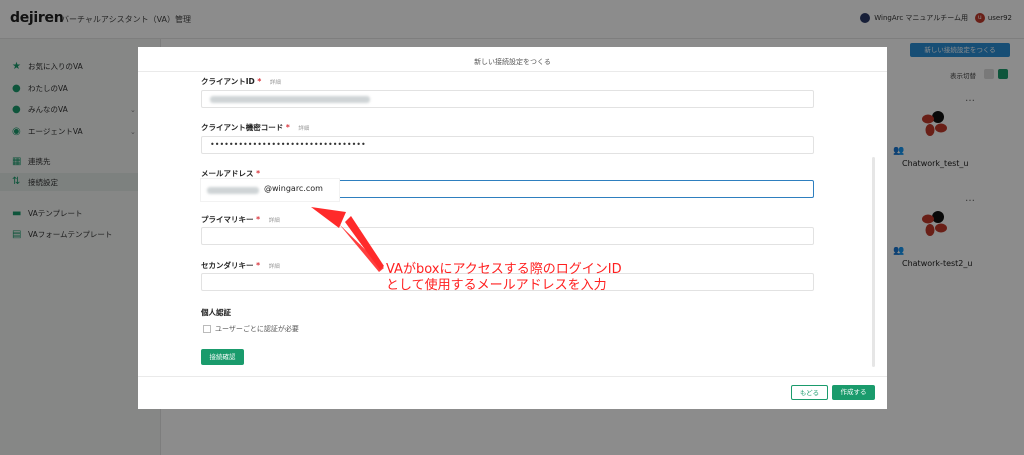 The image size is (1024, 455). What do you see at coordinates (347, 239) in the screenshot?
I see `annotation-arrow-icon` at bounding box center [347, 239].